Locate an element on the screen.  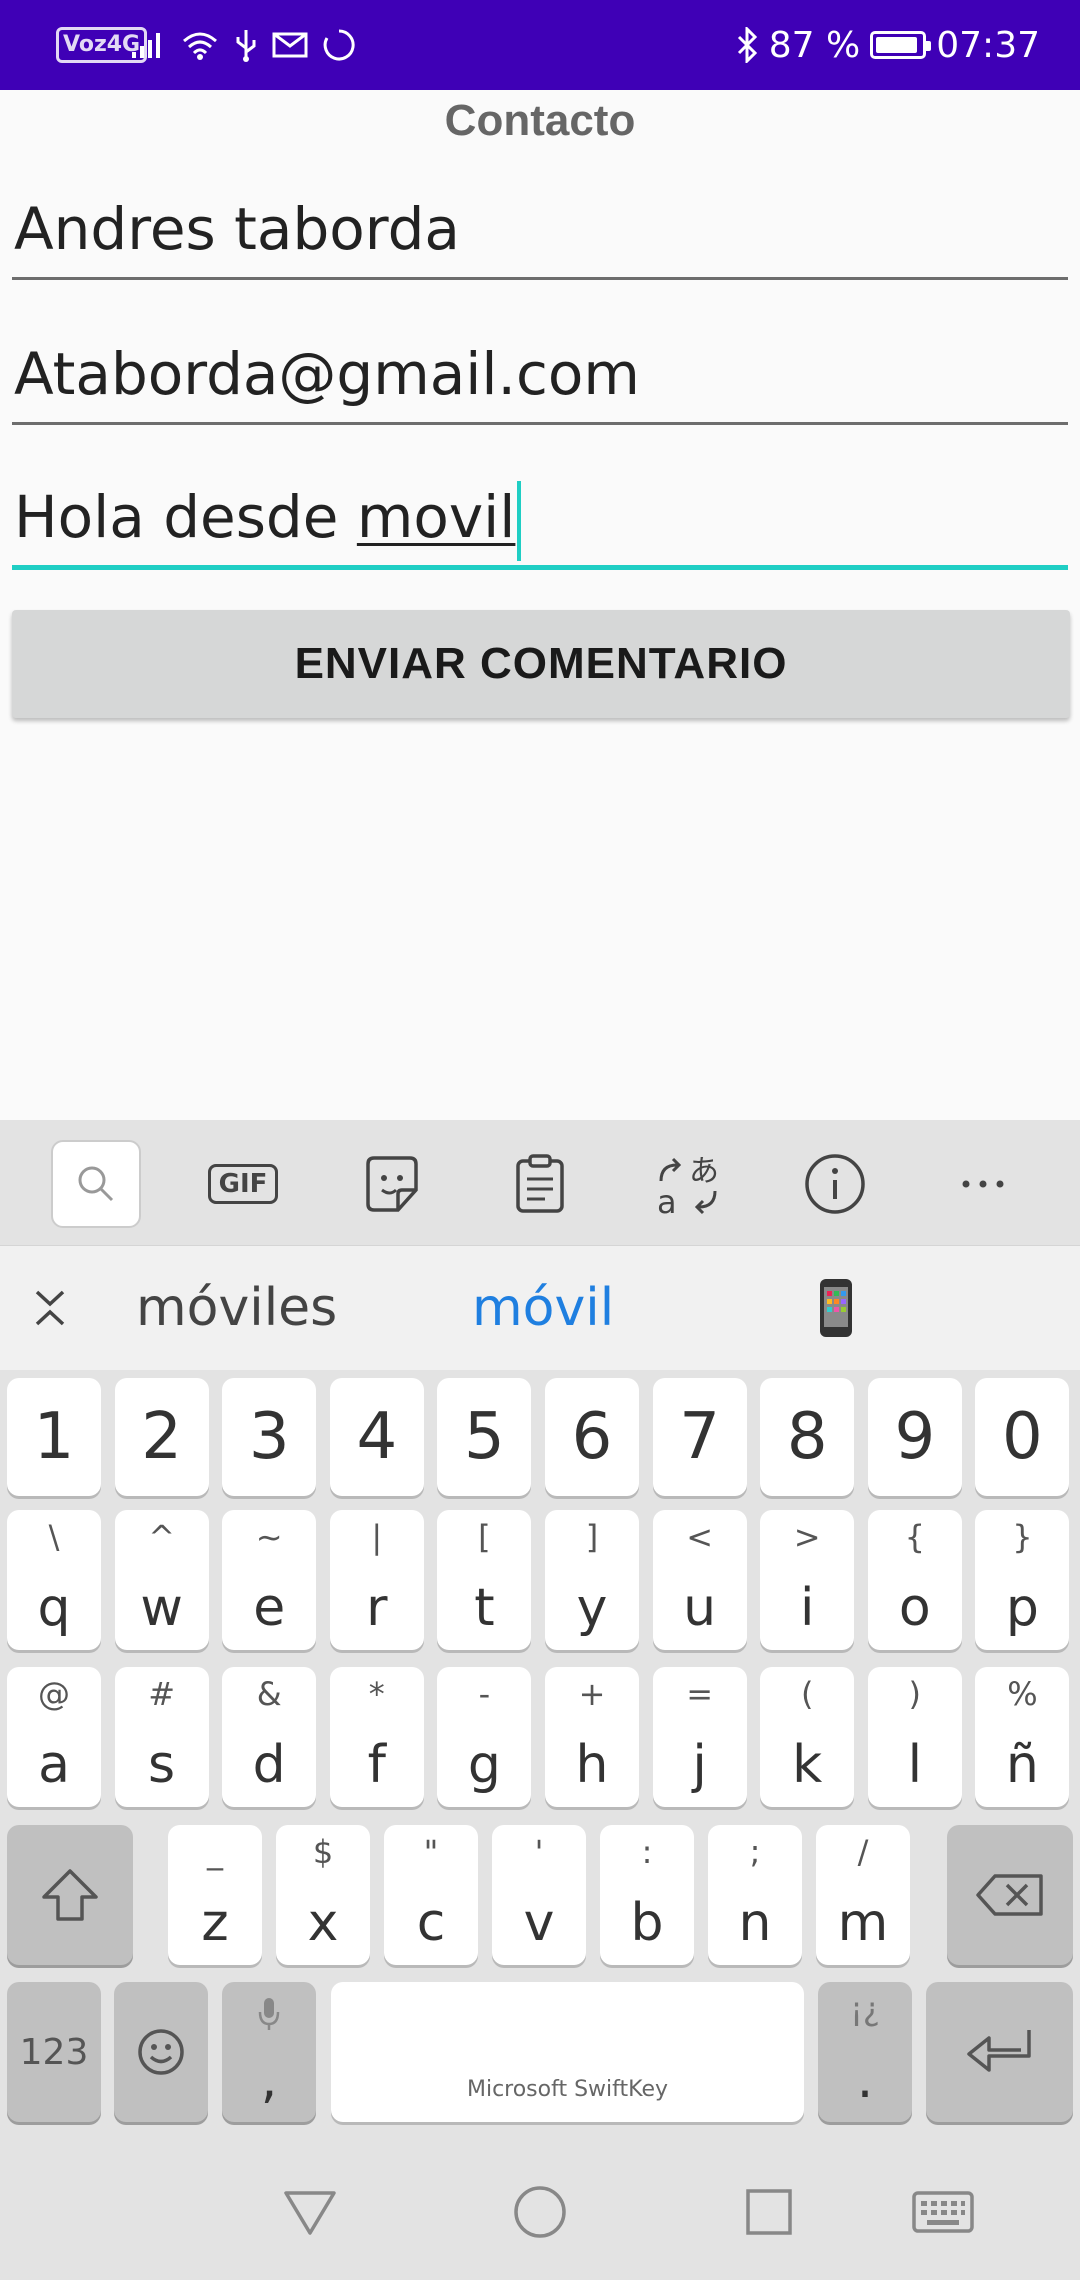
key-d: & d is located at coordinates (269, 1737).